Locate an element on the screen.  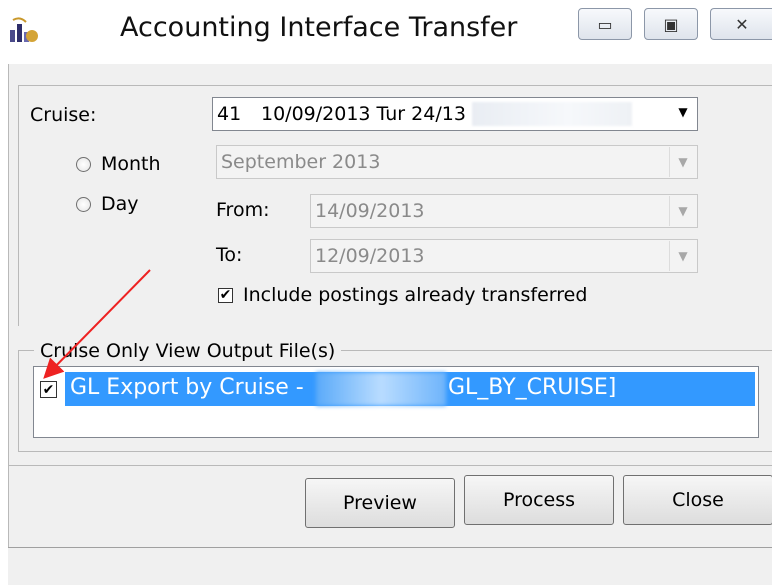
month-select: September 2013 ▼ is located at coordinates (457, 162).